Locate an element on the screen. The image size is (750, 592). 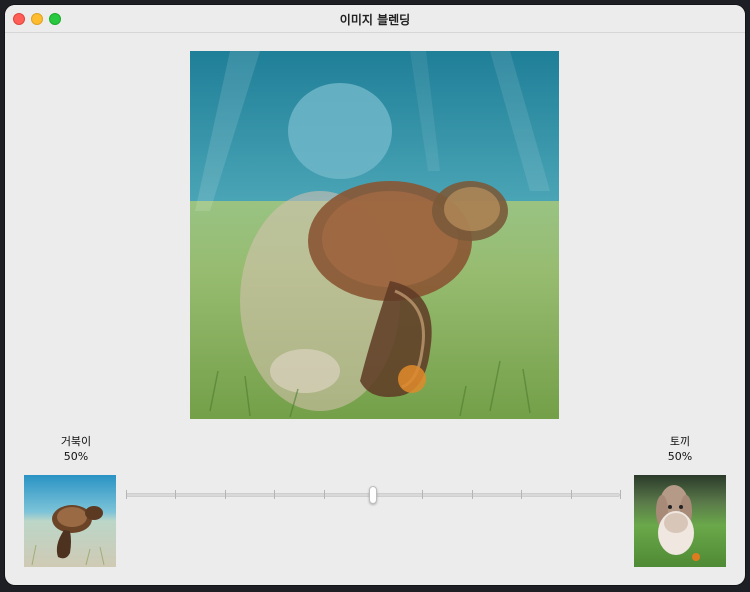
left-image-percent: 50% is located at coordinates (76, 456).